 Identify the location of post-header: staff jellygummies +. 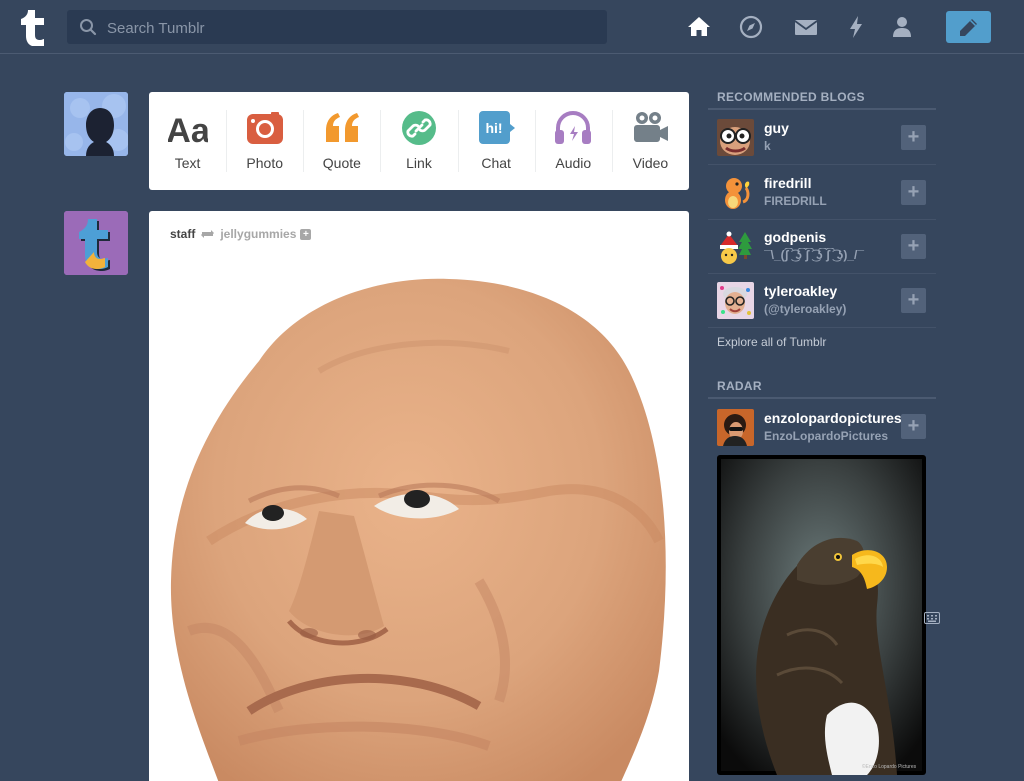
(241, 234).